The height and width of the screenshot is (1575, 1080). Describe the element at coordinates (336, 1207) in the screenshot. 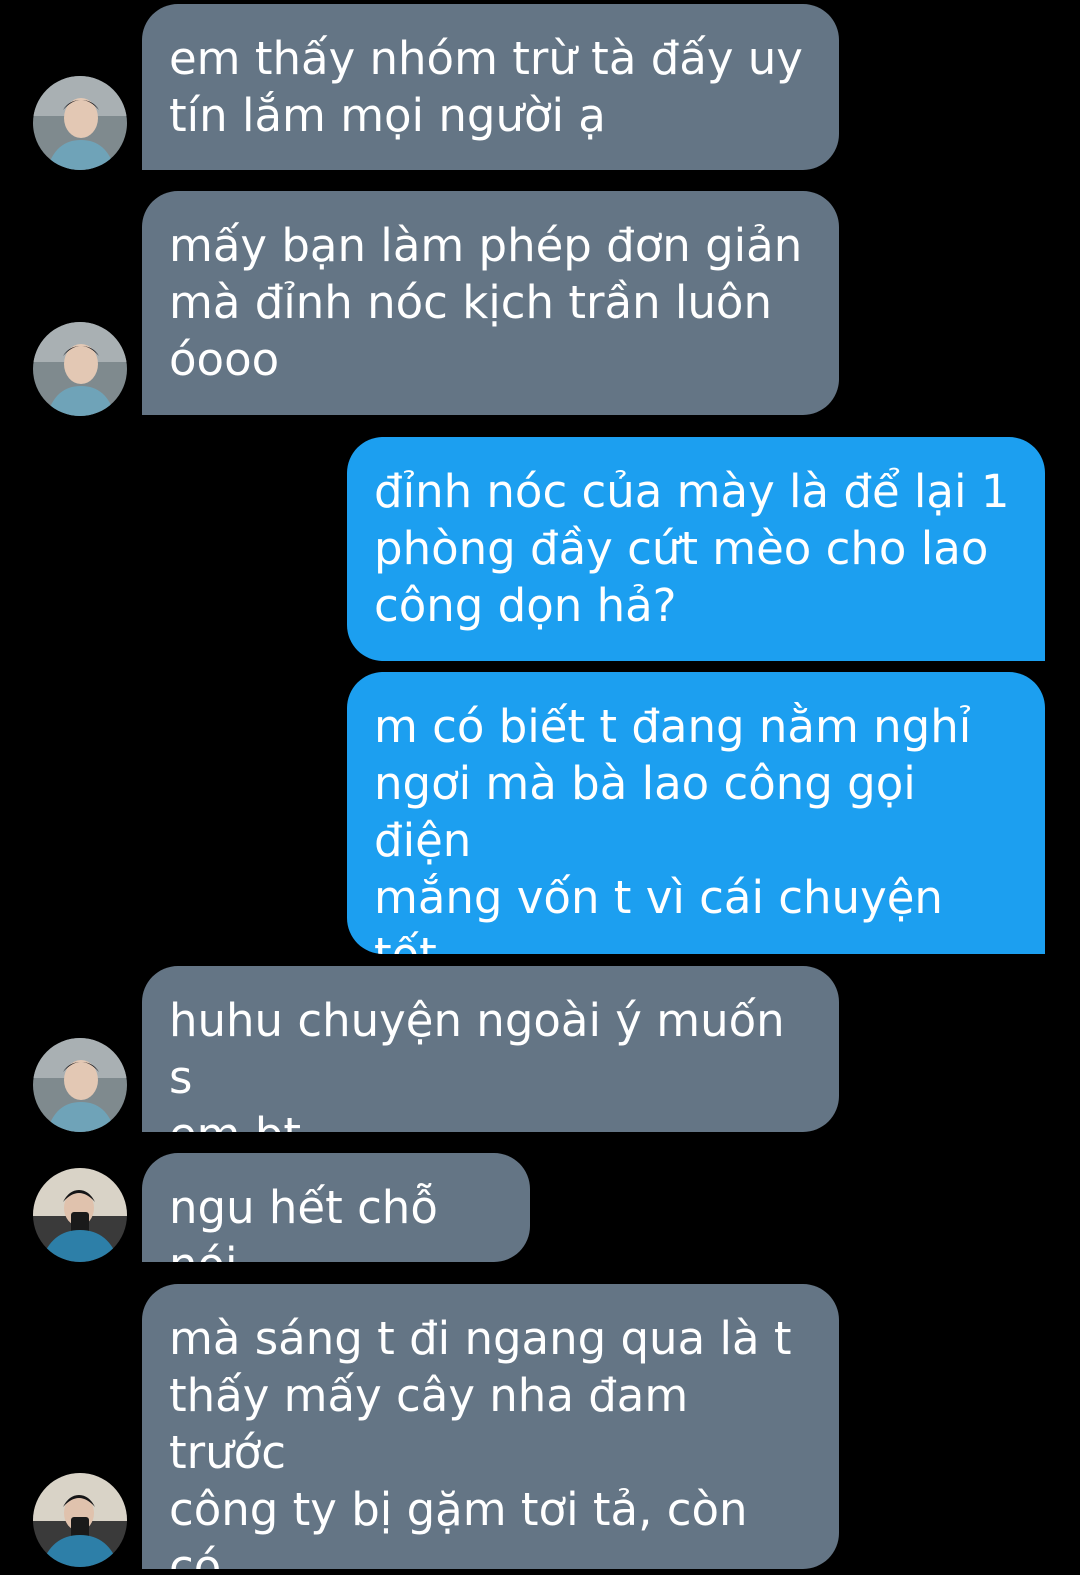

I see `incoming-message-bubble: ngu hết chỗ nói` at that location.